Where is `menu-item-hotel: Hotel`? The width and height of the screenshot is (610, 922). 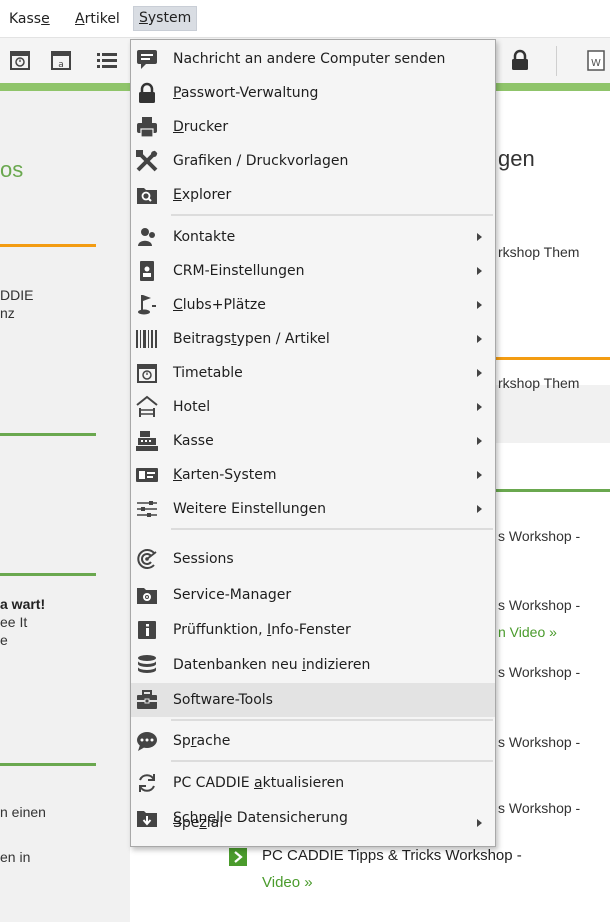
menu-item-hotel: Hotel is located at coordinates (313, 407).